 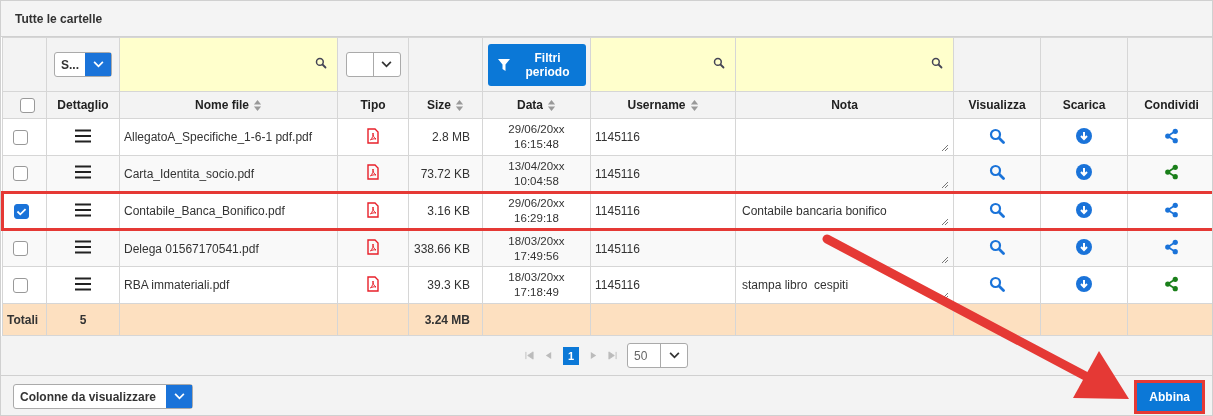 I want to click on size-cell: 338.66 KB, so click(x=445, y=248).